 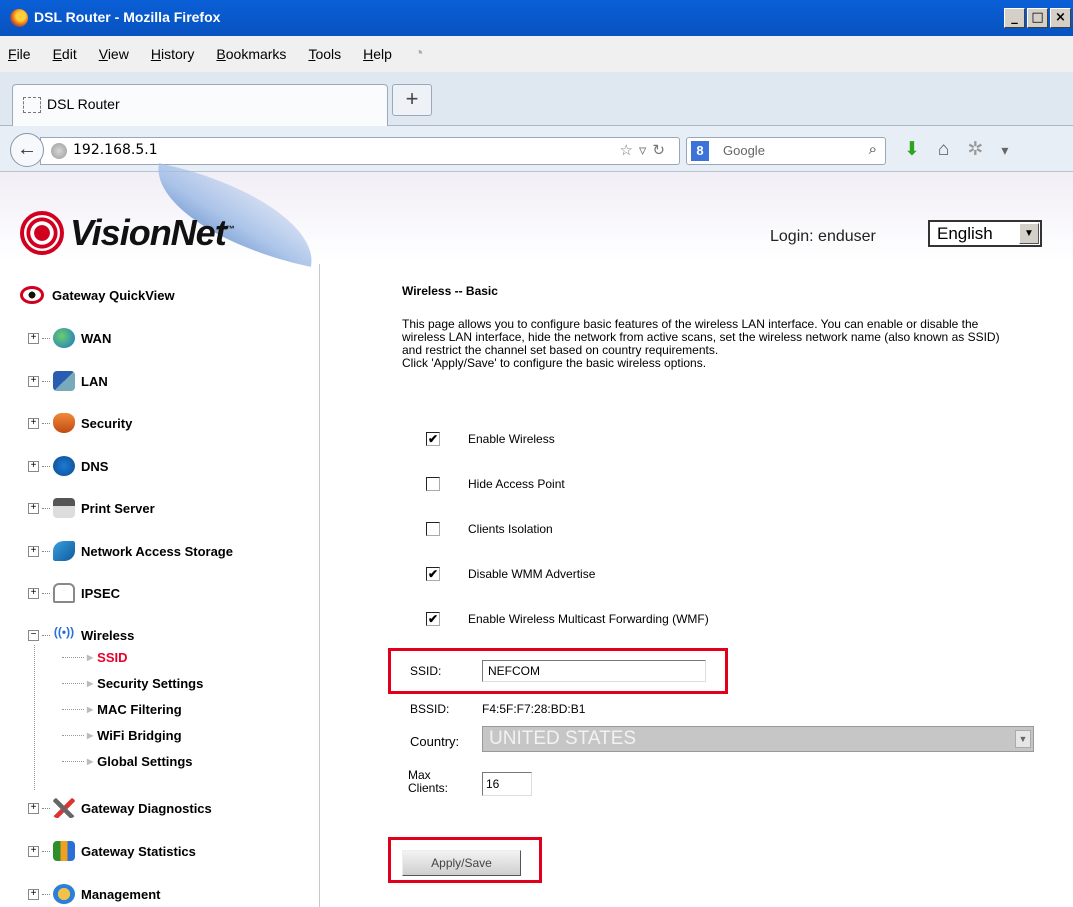 I want to click on minimize-button: _, so click(x=1014, y=18).